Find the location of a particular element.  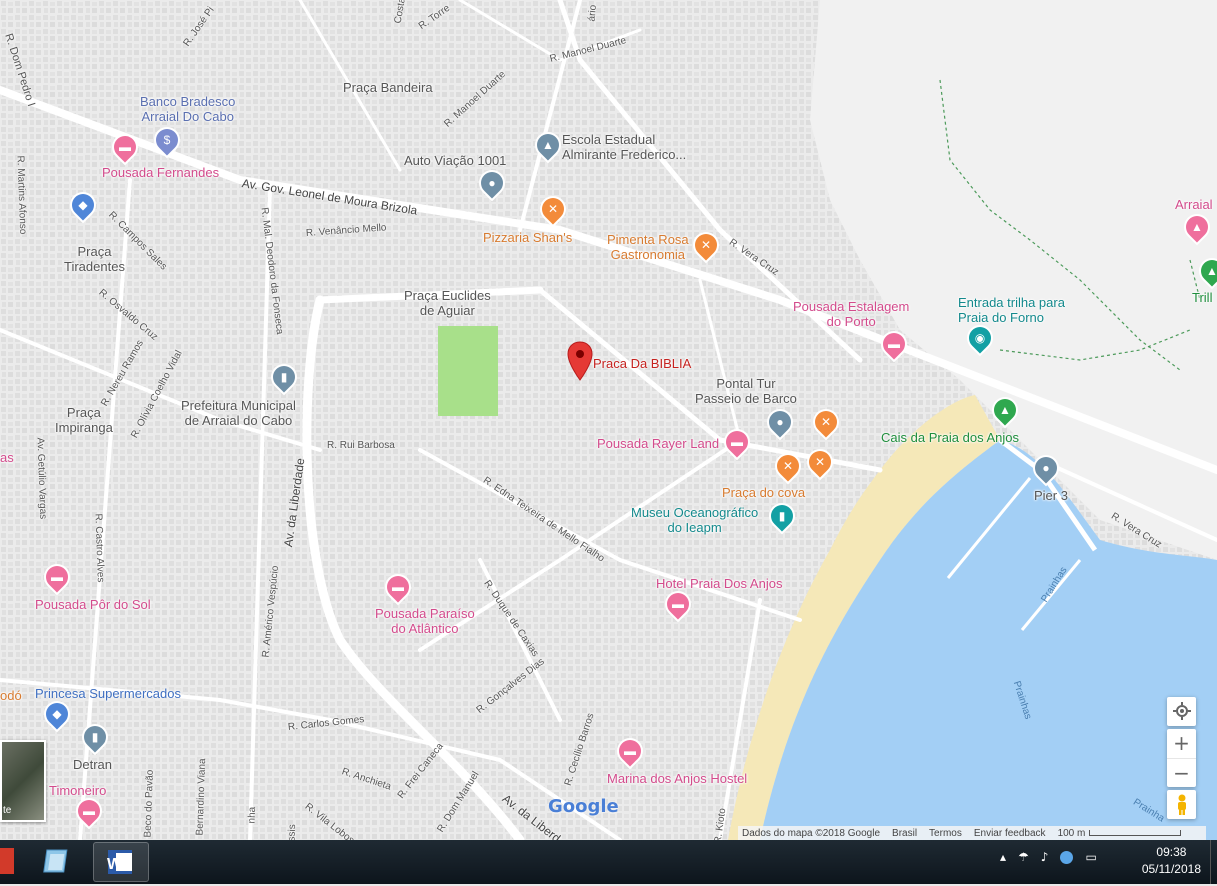

museum-pin-icon: ▮ is located at coordinates (781, 515).